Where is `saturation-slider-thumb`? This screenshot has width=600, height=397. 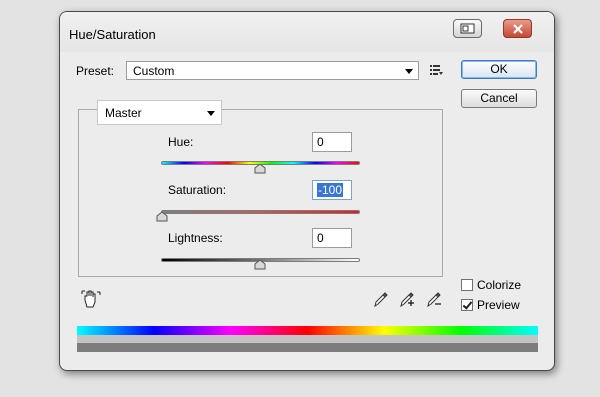 saturation-slider-thumb is located at coordinates (162, 217).